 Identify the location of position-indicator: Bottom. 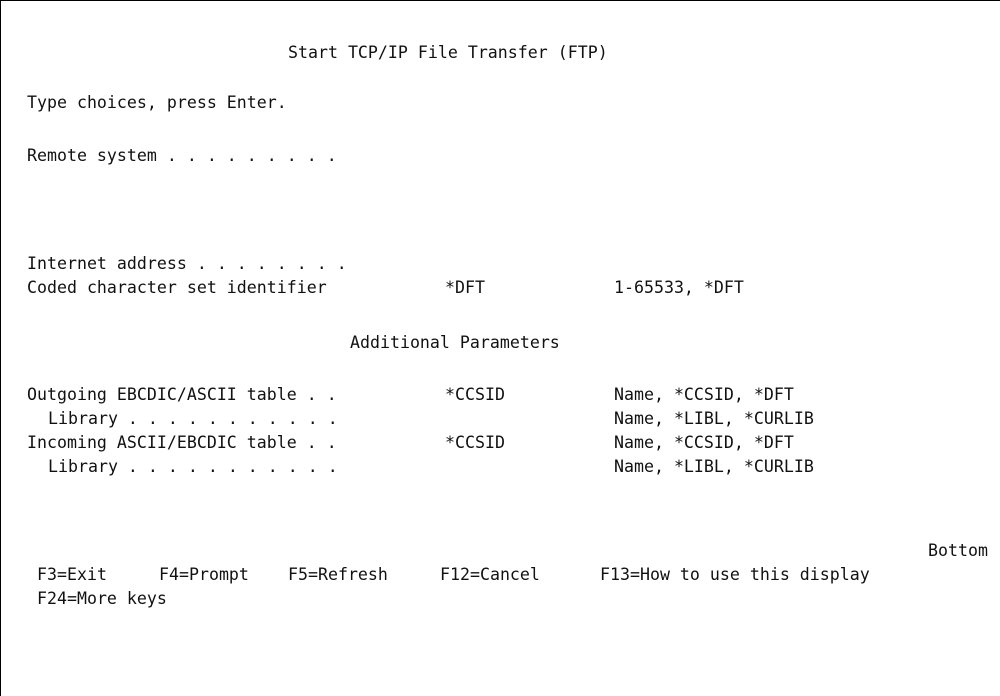
(958, 550).